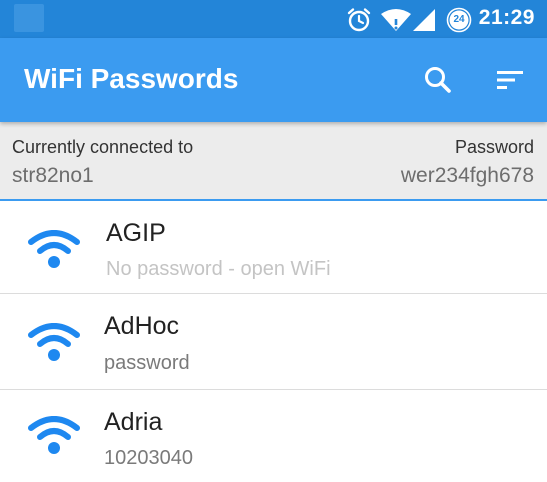 This screenshot has width=547, height=482. Describe the element at coordinates (494, 147) in the screenshot. I see `connected-password-label: Password` at that location.